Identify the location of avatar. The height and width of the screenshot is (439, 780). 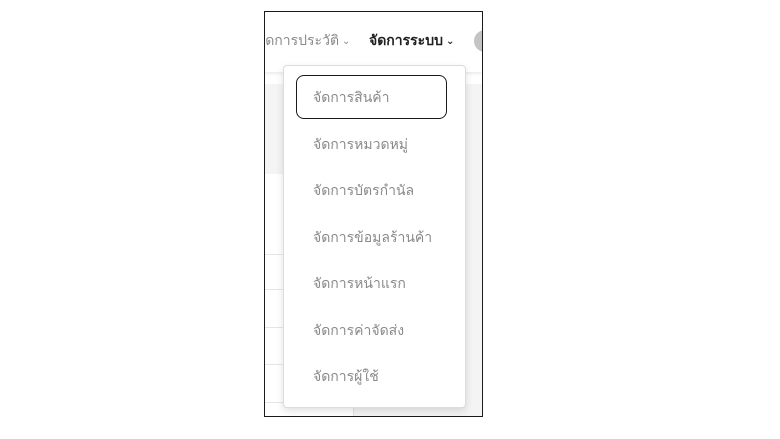
(478, 41).